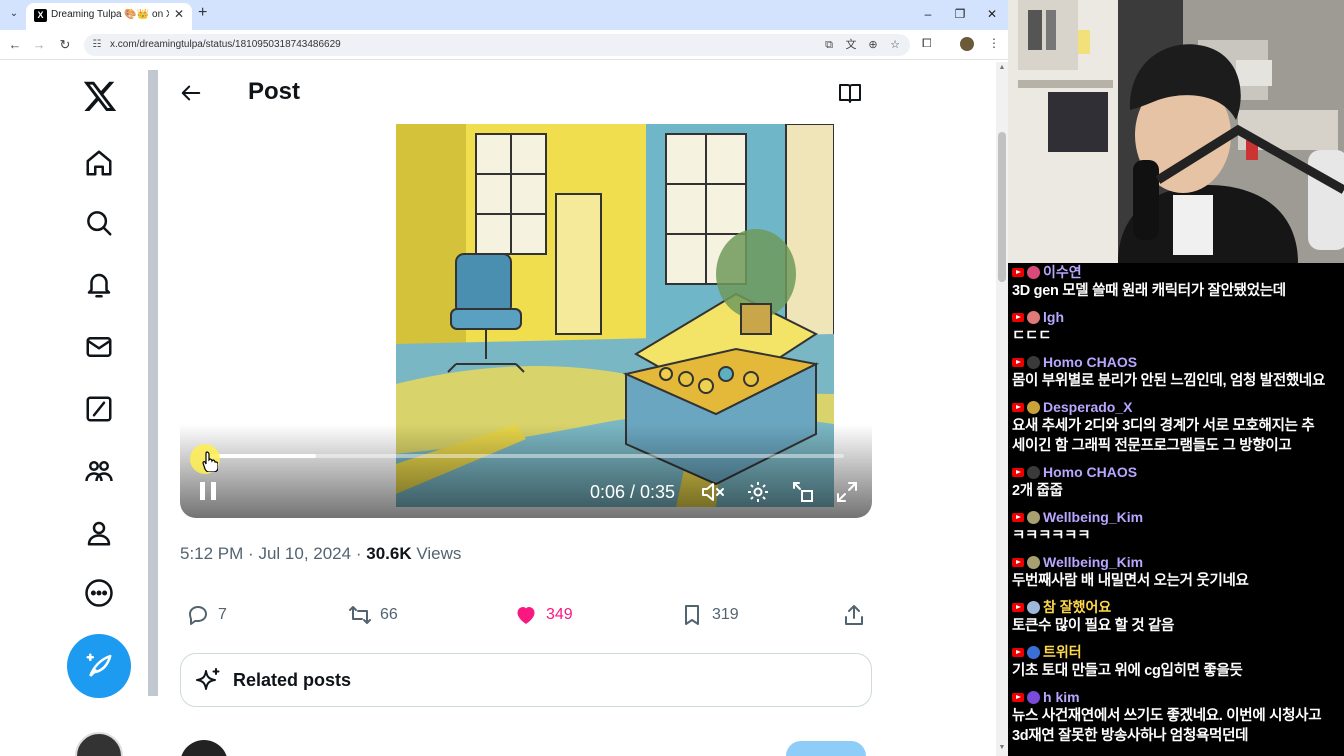 Image resolution: width=1344 pixels, height=756 pixels. I want to click on home-icon, so click(99, 163).